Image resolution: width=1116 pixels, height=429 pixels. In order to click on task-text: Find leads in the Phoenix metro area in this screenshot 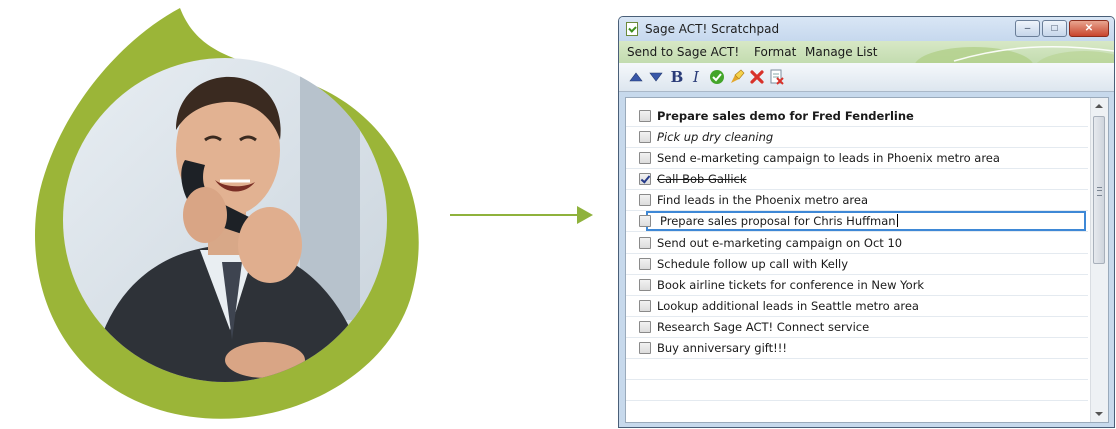, I will do `click(763, 200)`.